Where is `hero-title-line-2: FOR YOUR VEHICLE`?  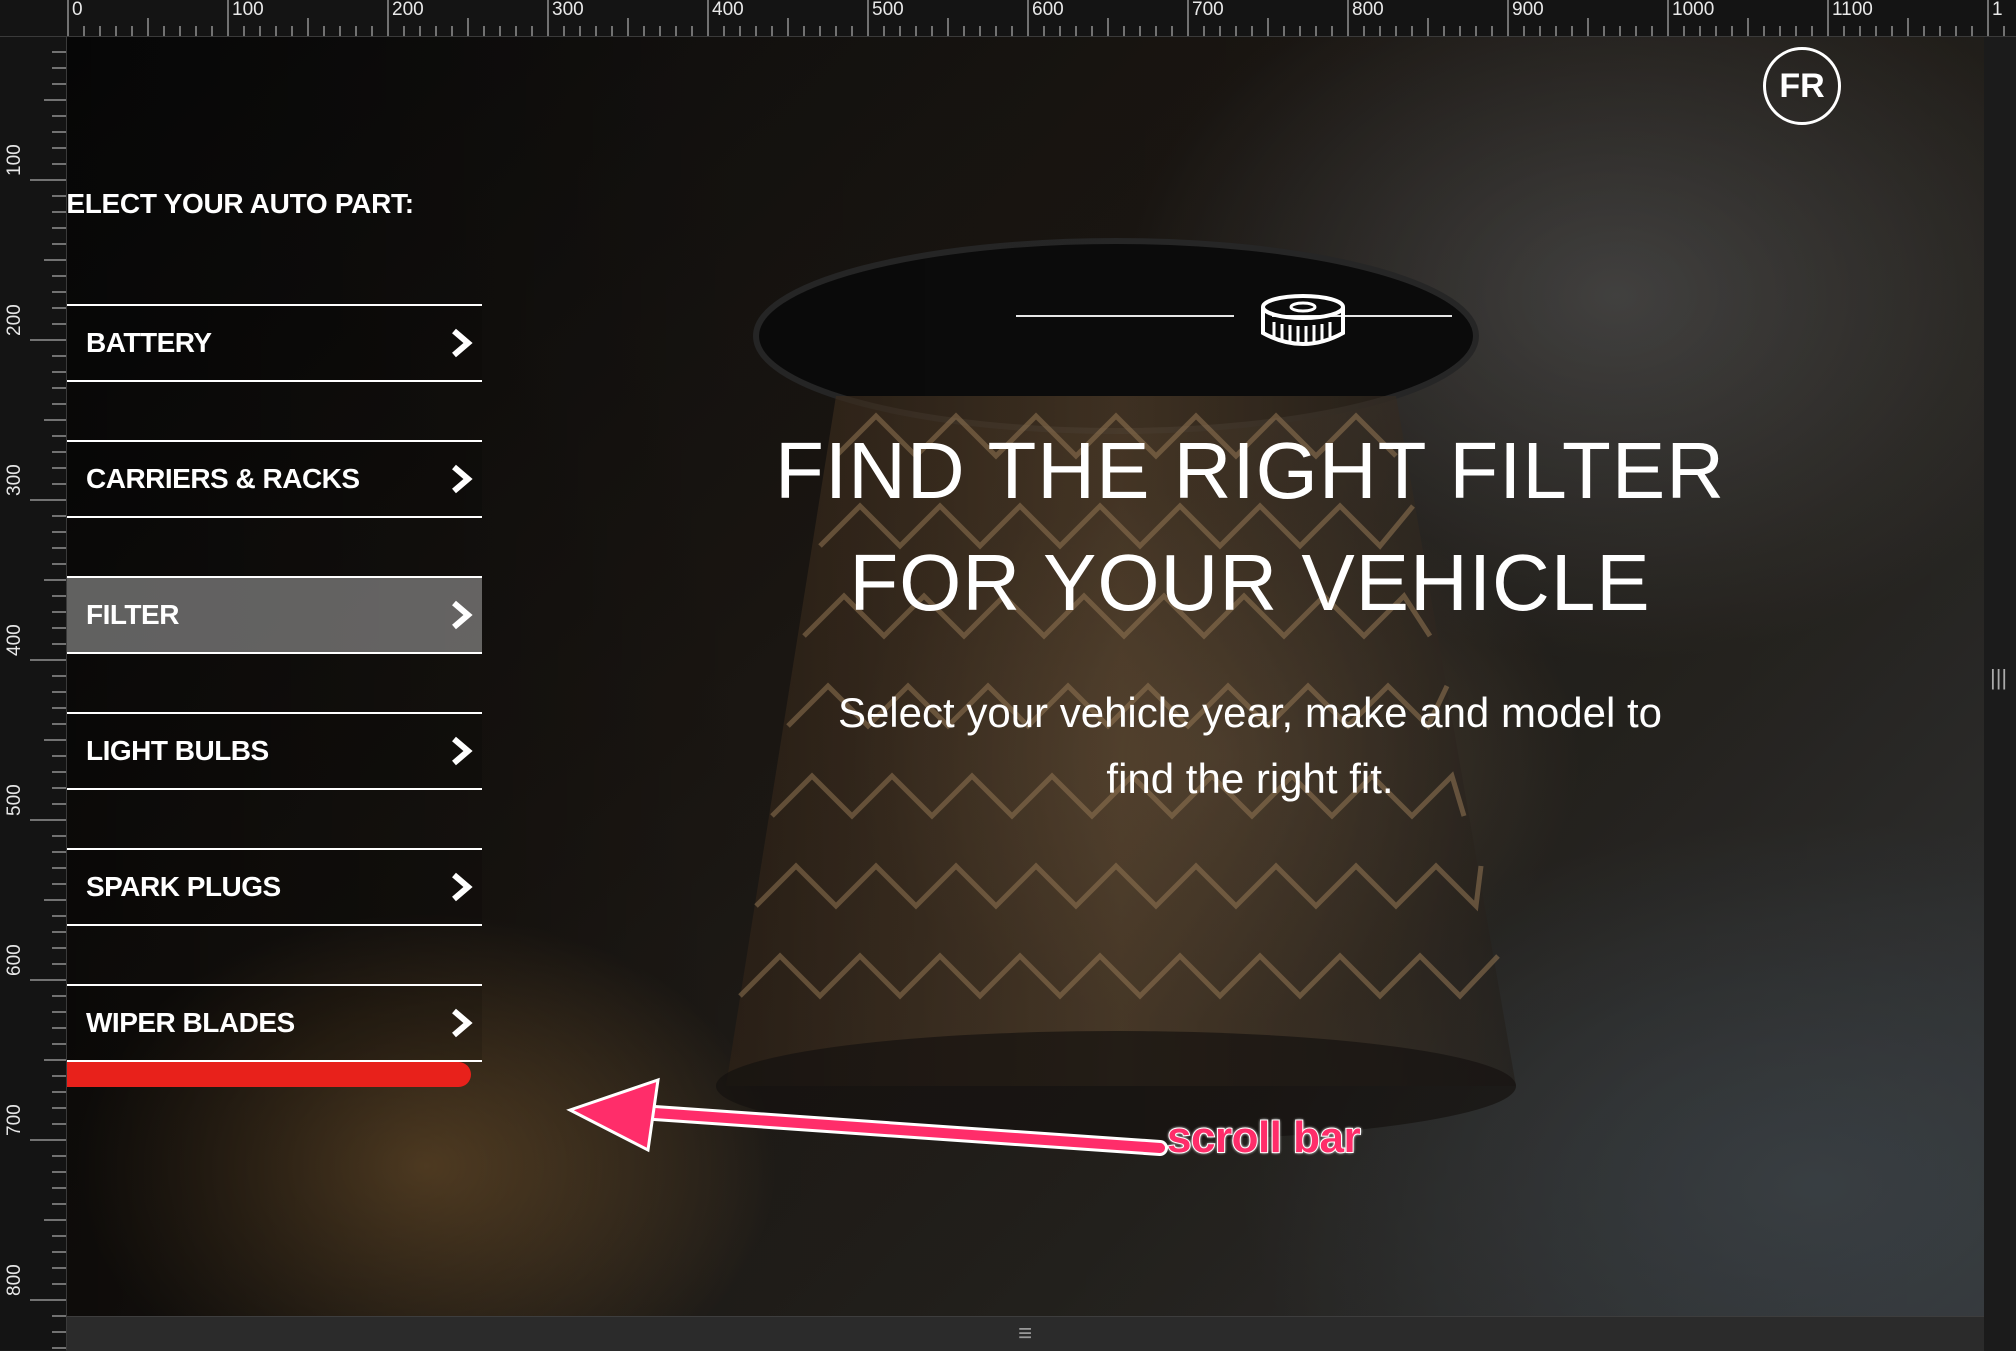 hero-title-line-2: FOR YOUR VEHICLE is located at coordinates (1250, 582).